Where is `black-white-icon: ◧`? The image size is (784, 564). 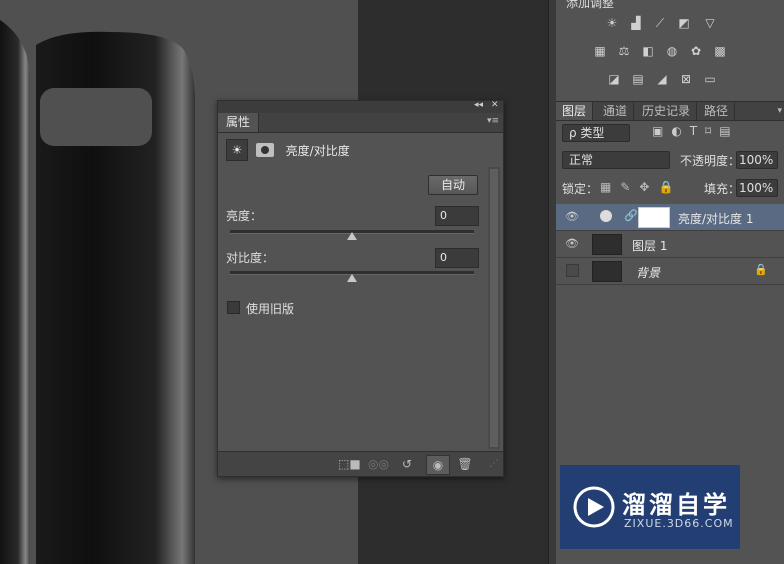
black-white-icon: ◧ is located at coordinates (648, 51).